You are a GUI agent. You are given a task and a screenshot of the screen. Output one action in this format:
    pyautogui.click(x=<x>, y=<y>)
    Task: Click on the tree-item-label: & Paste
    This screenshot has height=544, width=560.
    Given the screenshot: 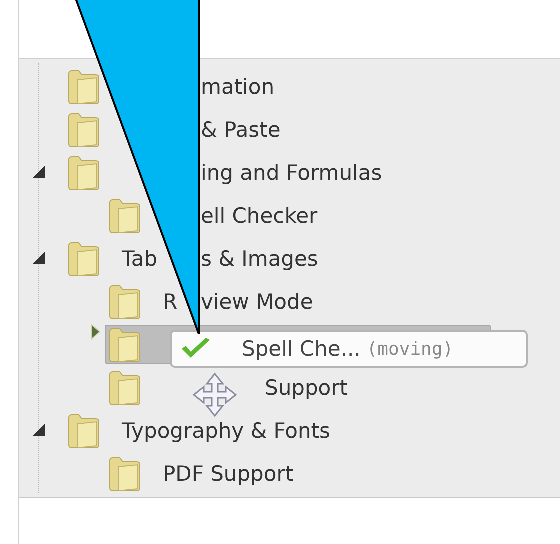 What is the action you would take?
    pyautogui.click(x=241, y=130)
    